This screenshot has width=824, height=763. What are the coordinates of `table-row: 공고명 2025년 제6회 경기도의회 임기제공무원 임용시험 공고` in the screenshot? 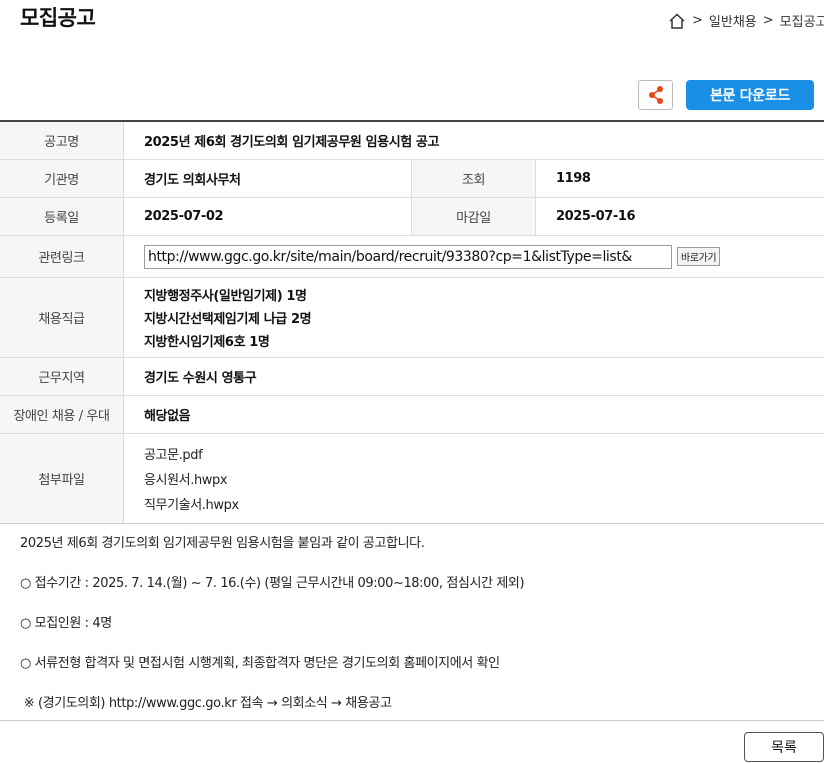 It's located at (412, 141).